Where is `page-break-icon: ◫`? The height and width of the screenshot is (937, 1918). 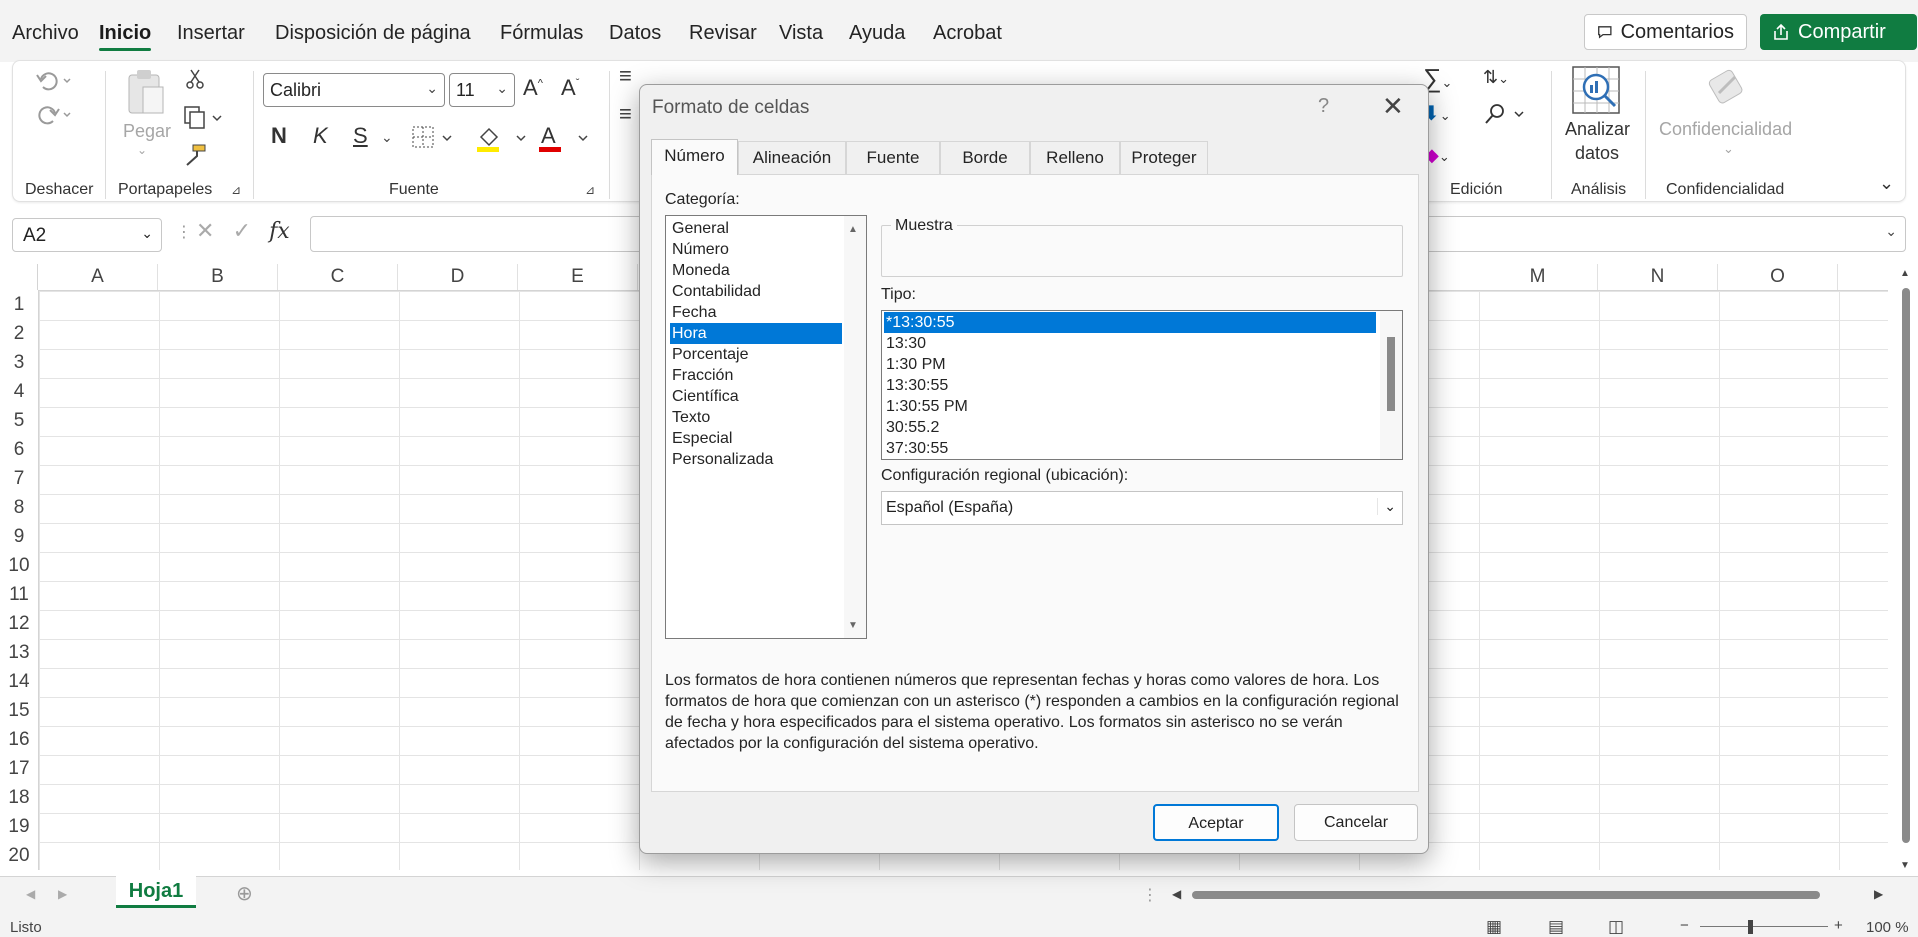 page-break-icon: ◫ is located at coordinates (1616, 927).